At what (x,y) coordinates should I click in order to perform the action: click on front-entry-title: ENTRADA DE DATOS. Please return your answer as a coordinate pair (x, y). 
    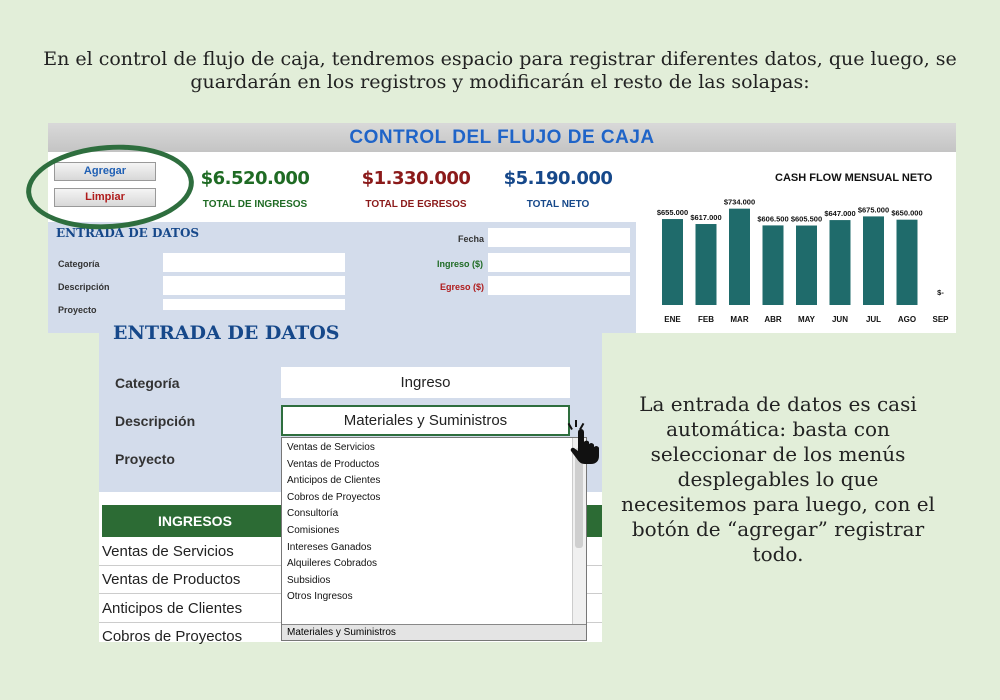
    Looking at the image, I should click on (226, 333).